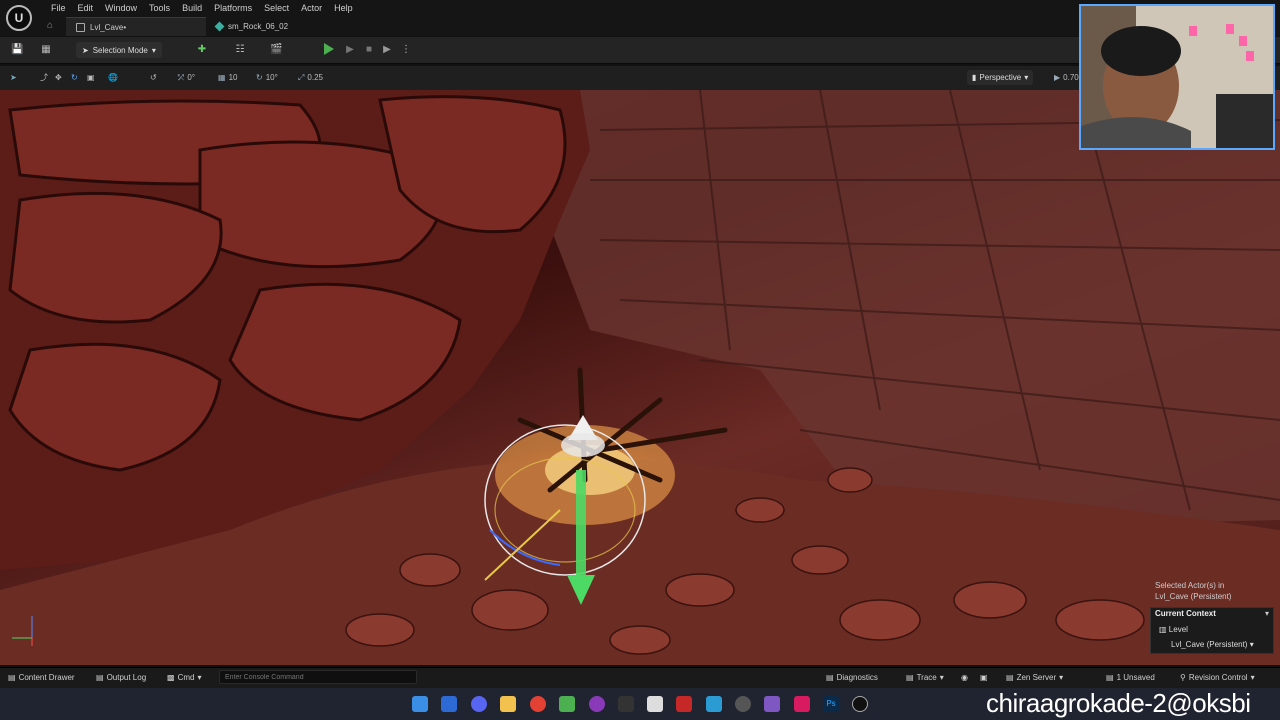 This screenshot has height=720, width=1280. I want to click on diagnostics-button: ▤ Diagnostics, so click(852, 678).